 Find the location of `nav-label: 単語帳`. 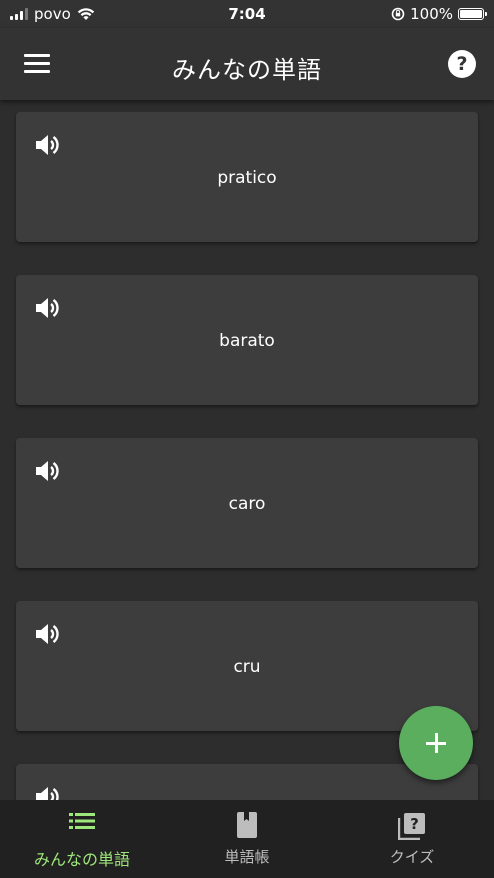

nav-label: 単語帳 is located at coordinates (247, 857).